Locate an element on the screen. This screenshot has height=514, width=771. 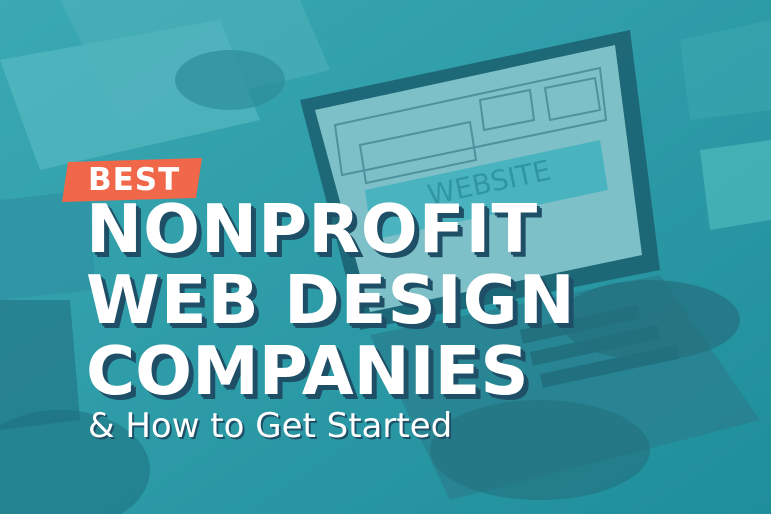
headline-line-1: NONPROFIT is located at coordinates (312, 229).